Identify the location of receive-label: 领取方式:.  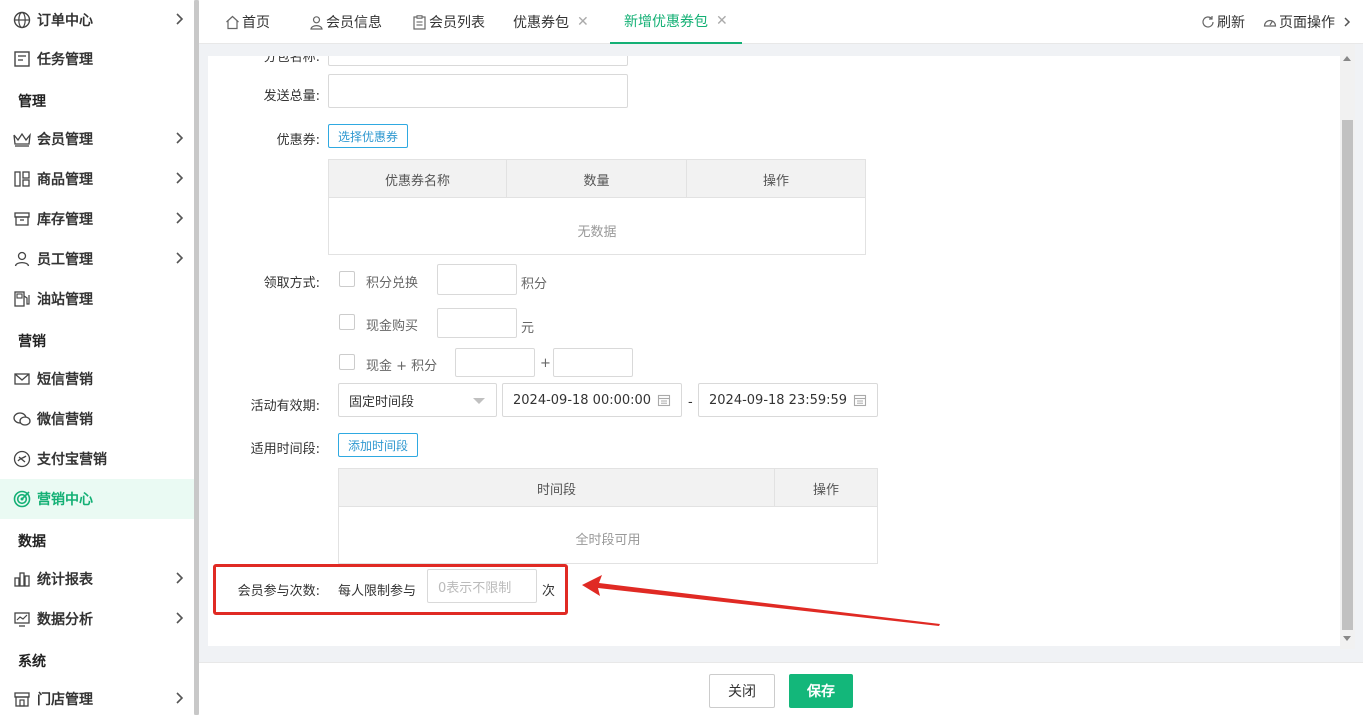
(291, 283).